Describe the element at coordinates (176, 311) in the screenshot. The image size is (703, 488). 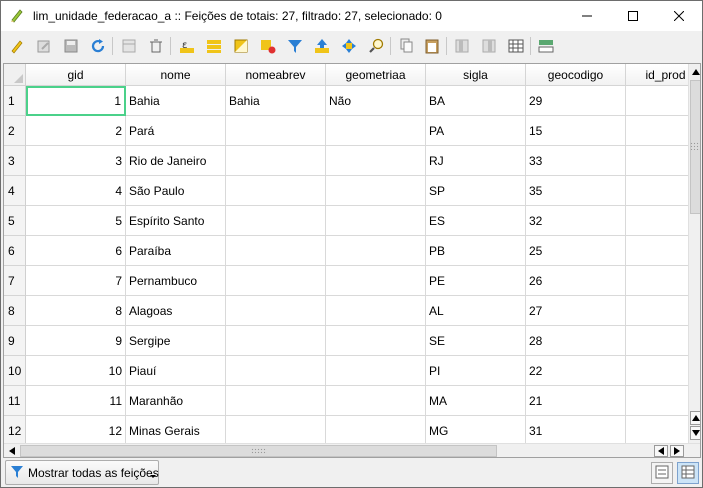
I see `table-cell-nome: Alagoas` at that location.